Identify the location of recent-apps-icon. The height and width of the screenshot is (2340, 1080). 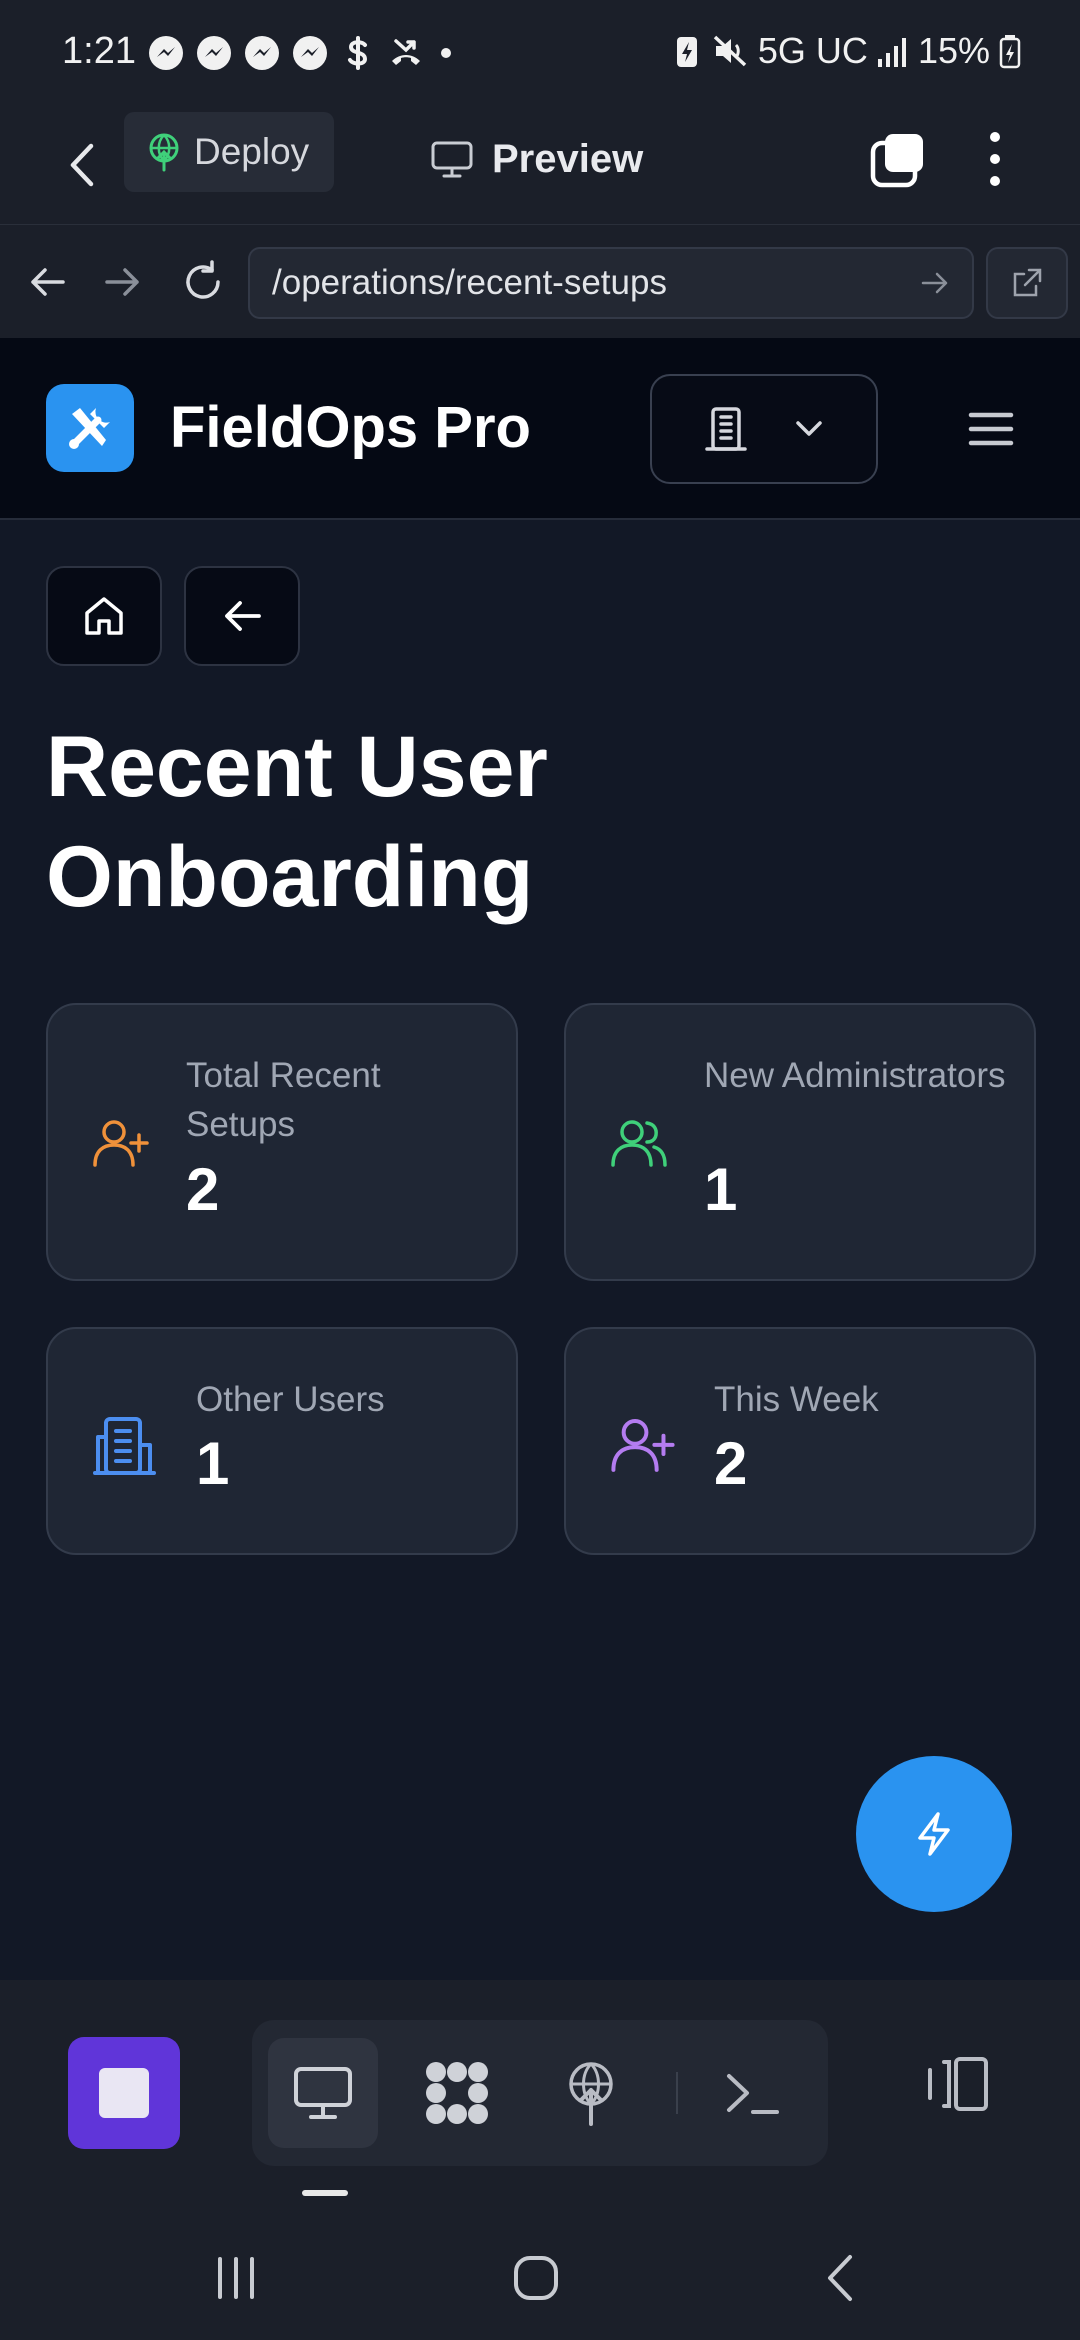
(236, 2278).